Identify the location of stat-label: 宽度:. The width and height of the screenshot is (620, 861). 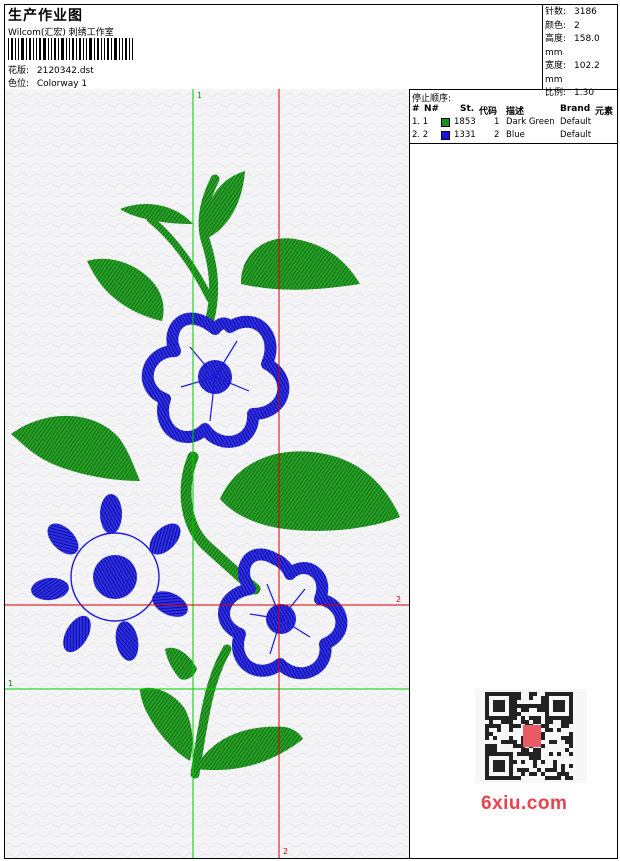
(556, 66).